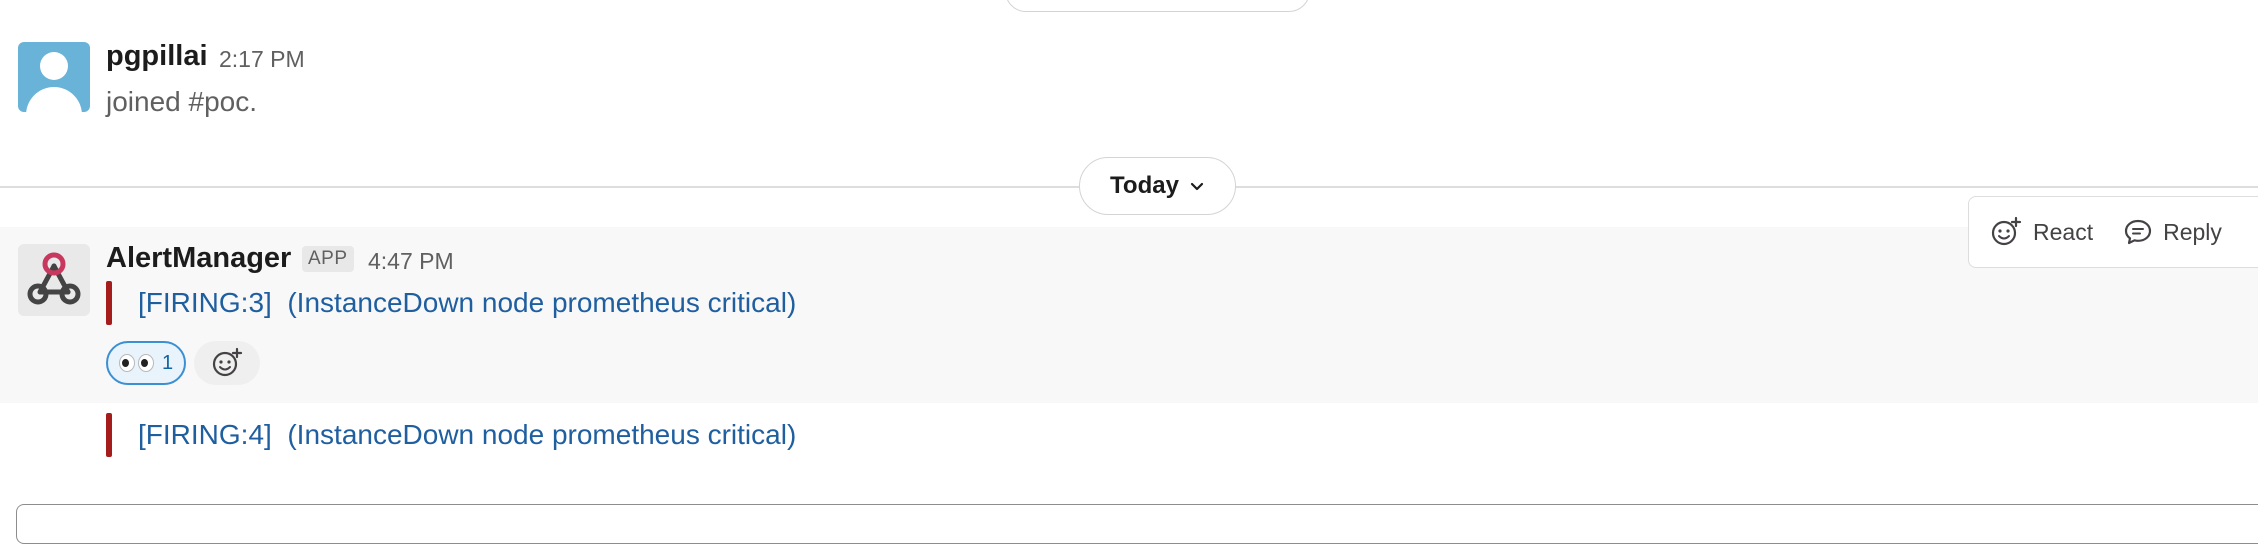 The width and height of the screenshot is (2258, 544). I want to click on reply-button: Reply, so click(2172, 232).